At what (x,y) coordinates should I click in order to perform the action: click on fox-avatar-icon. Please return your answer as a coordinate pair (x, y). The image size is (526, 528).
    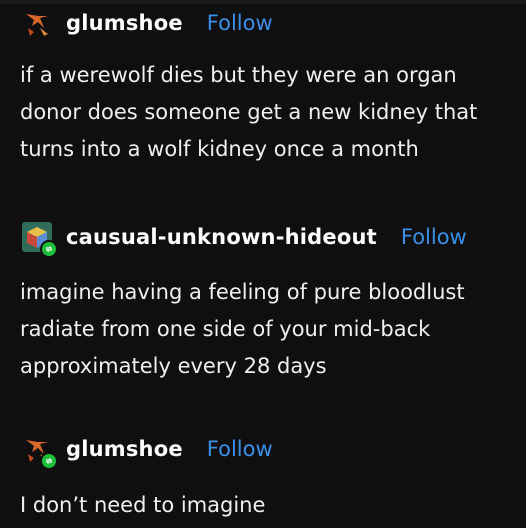
    Looking at the image, I should click on (37, 25).